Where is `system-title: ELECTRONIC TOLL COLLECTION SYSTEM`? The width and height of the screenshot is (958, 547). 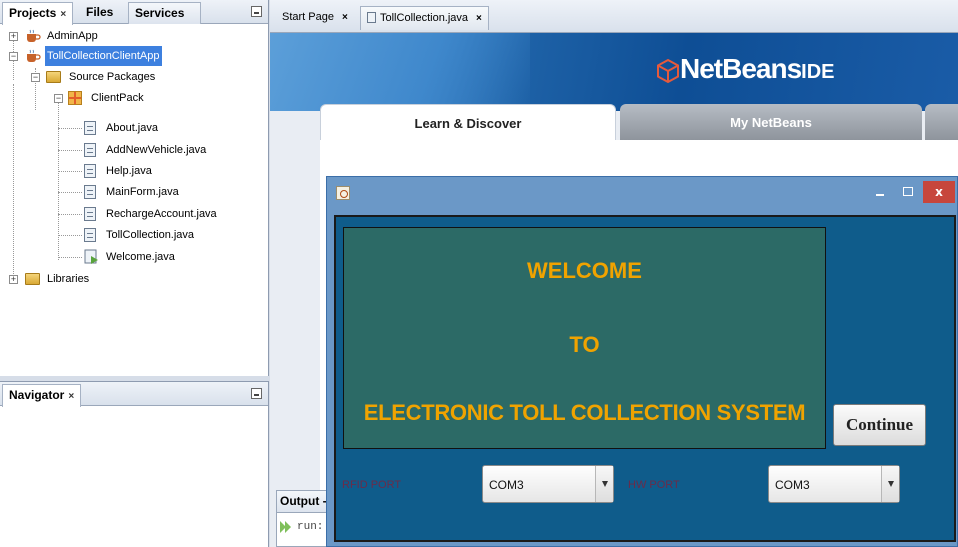
system-title: ELECTRONIC TOLL COLLECTION SYSTEM is located at coordinates (584, 412).